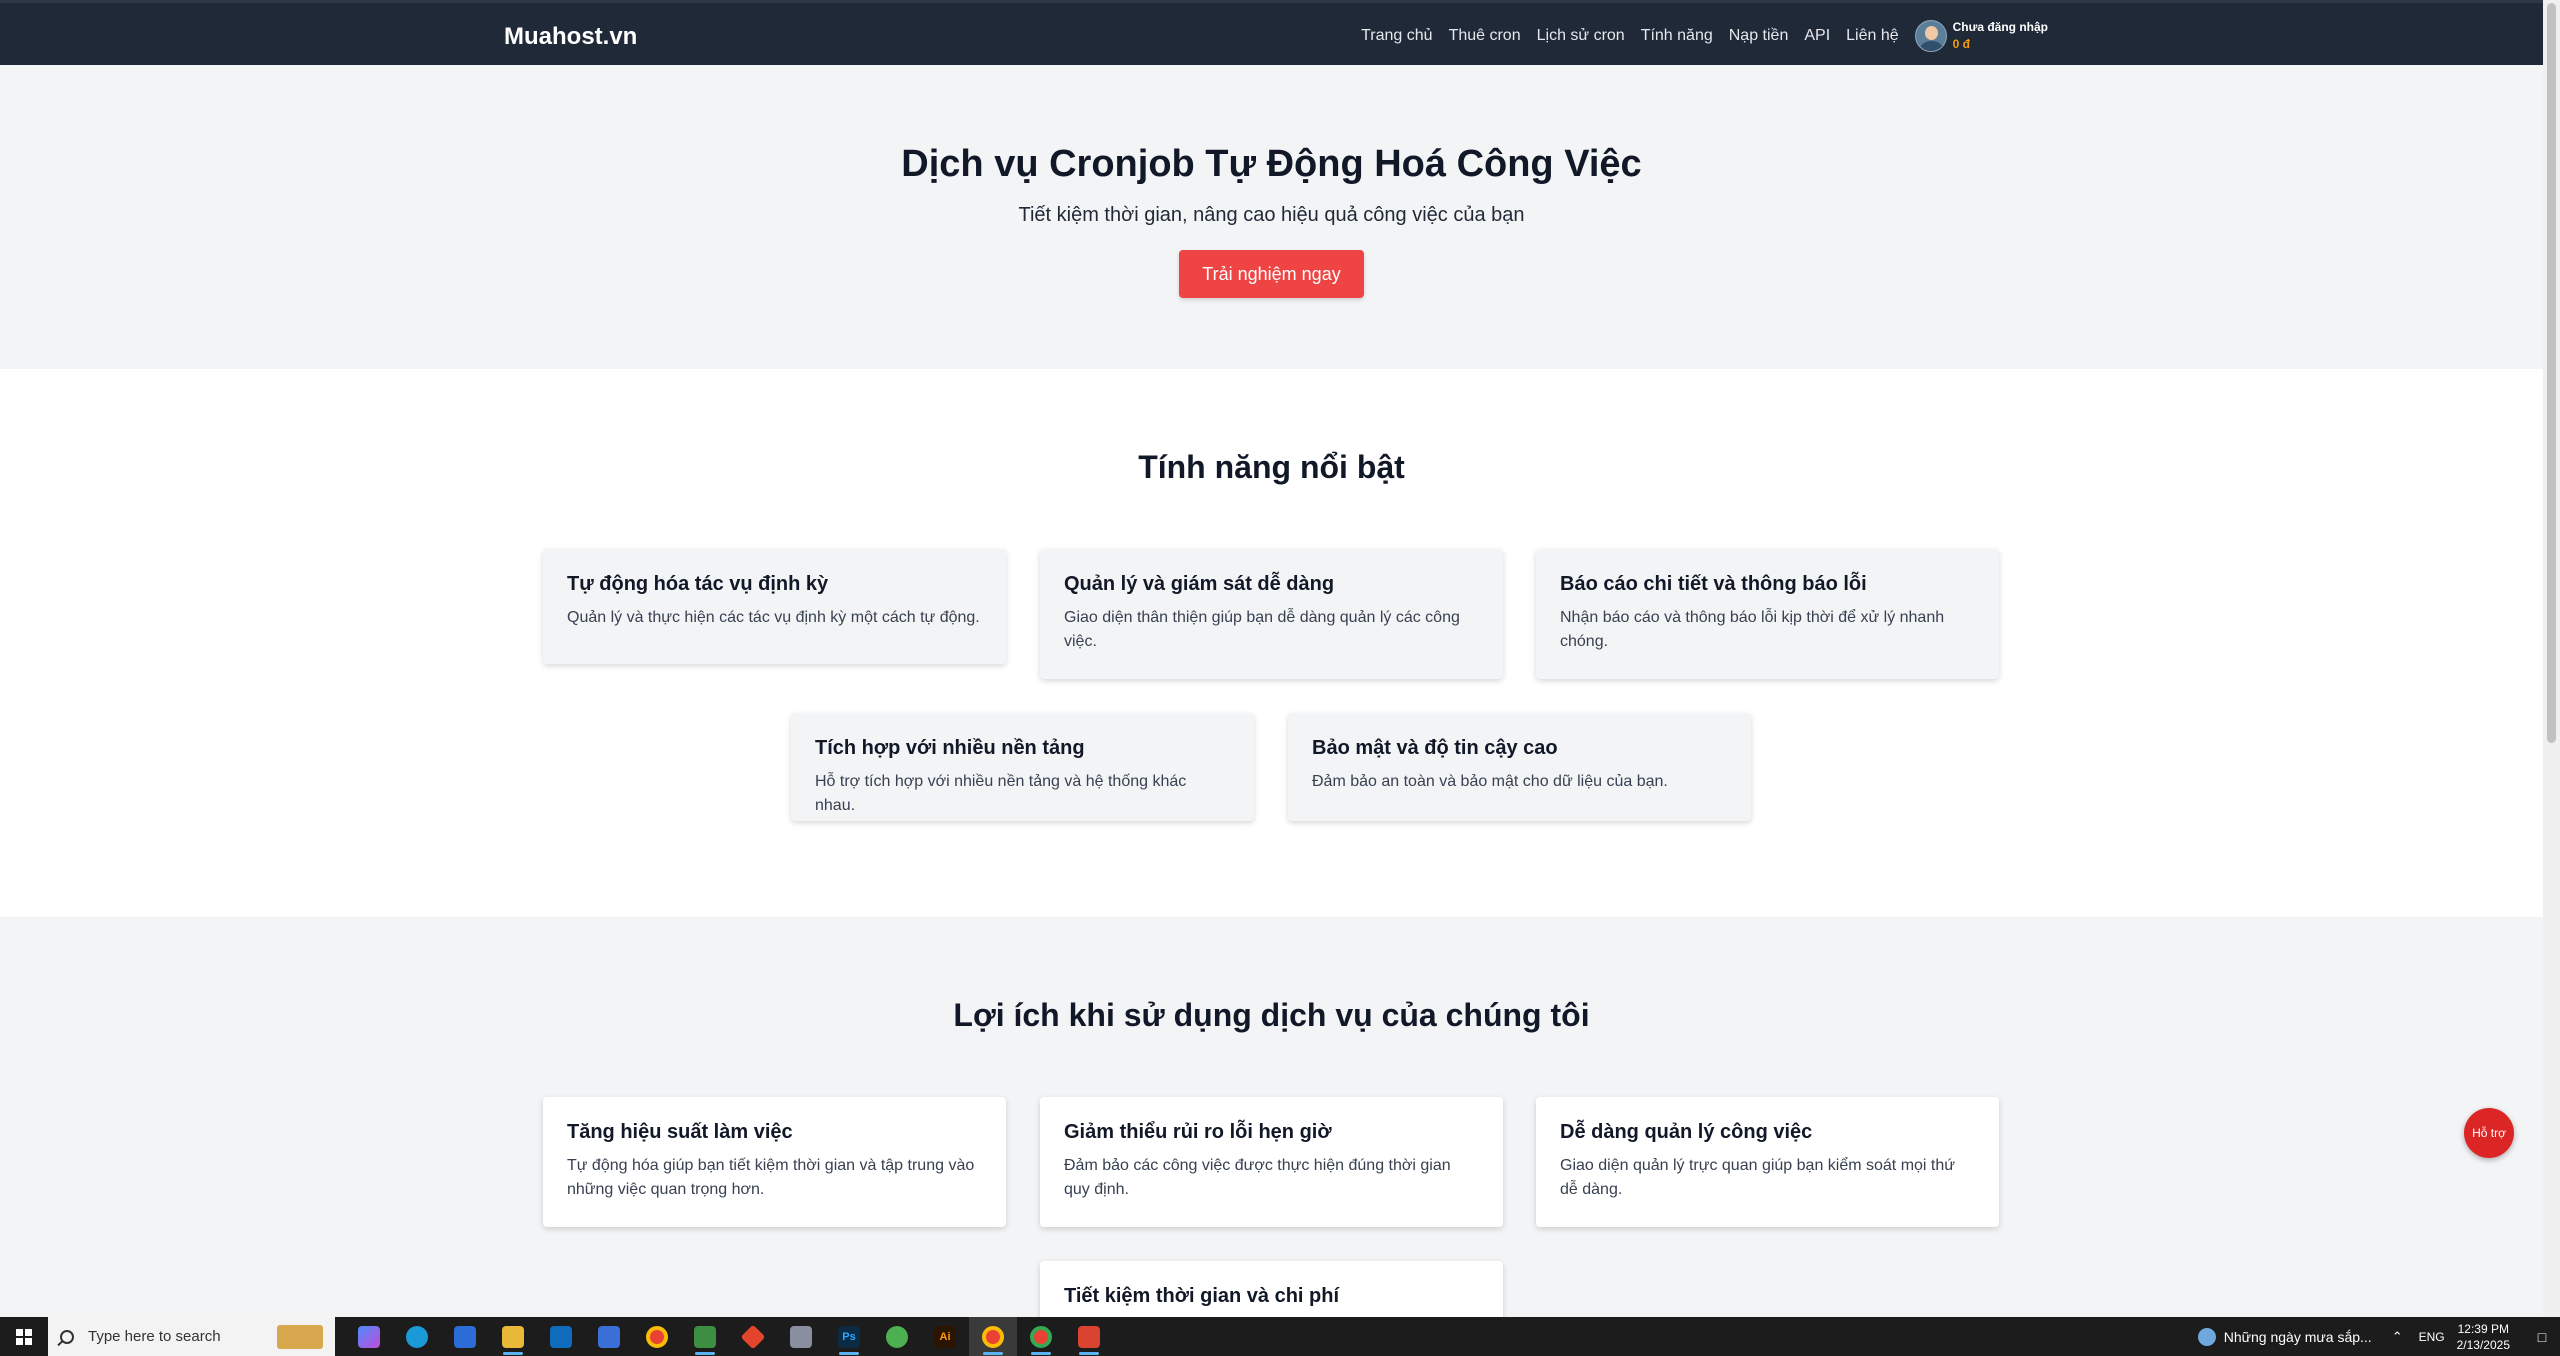  I want to click on illustrator-icon: Ai, so click(945, 1336).